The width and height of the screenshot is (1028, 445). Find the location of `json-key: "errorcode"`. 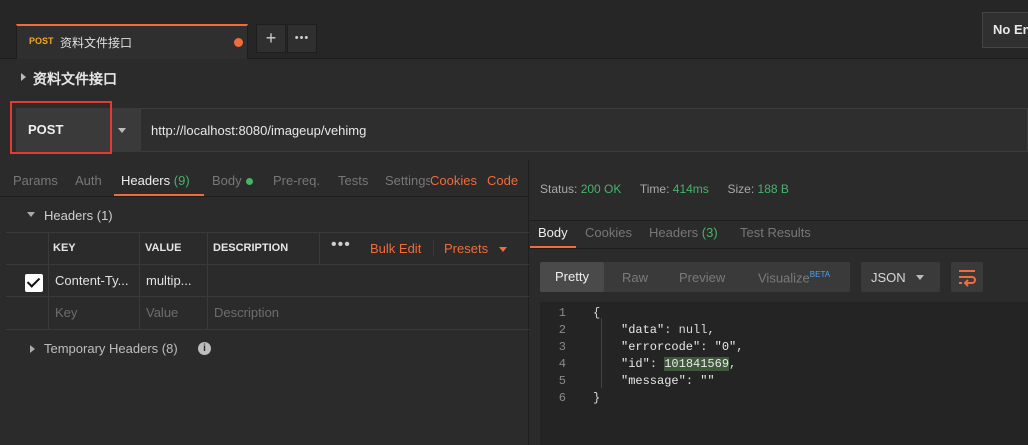

json-key: "errorcode" is located at coordinates (661, 347).